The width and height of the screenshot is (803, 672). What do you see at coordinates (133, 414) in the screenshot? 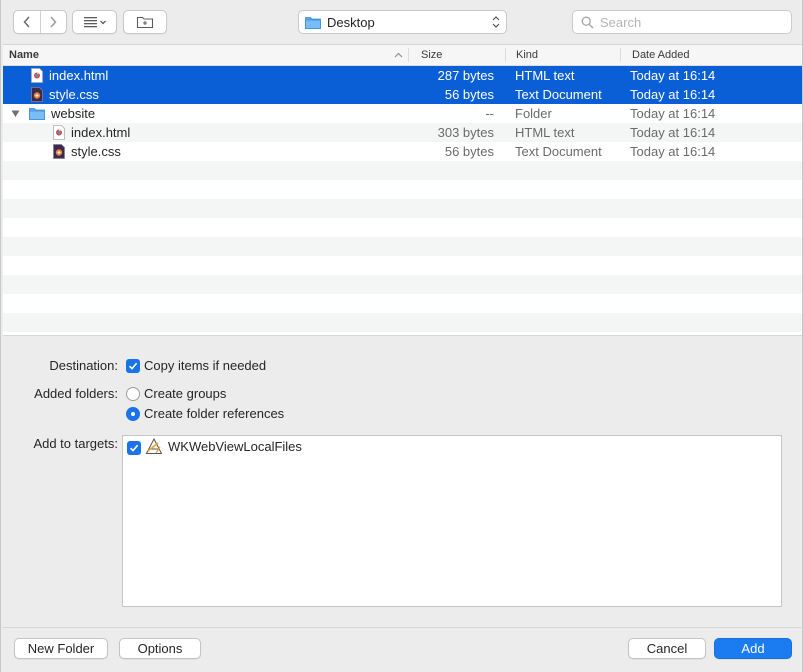
I see `create-folder-references-radio` at bounding box center [133, 414].